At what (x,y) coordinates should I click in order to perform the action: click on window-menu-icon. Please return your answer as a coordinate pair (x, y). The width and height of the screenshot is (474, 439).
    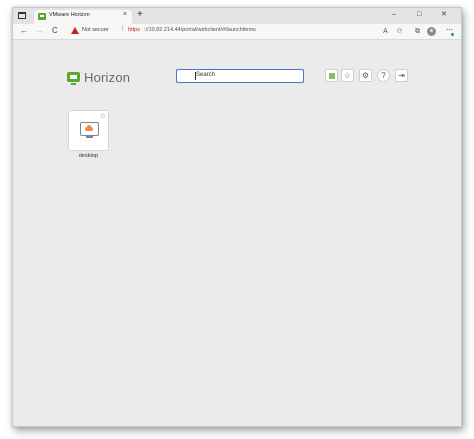
    Looking at the image, I should click on (22, 15).